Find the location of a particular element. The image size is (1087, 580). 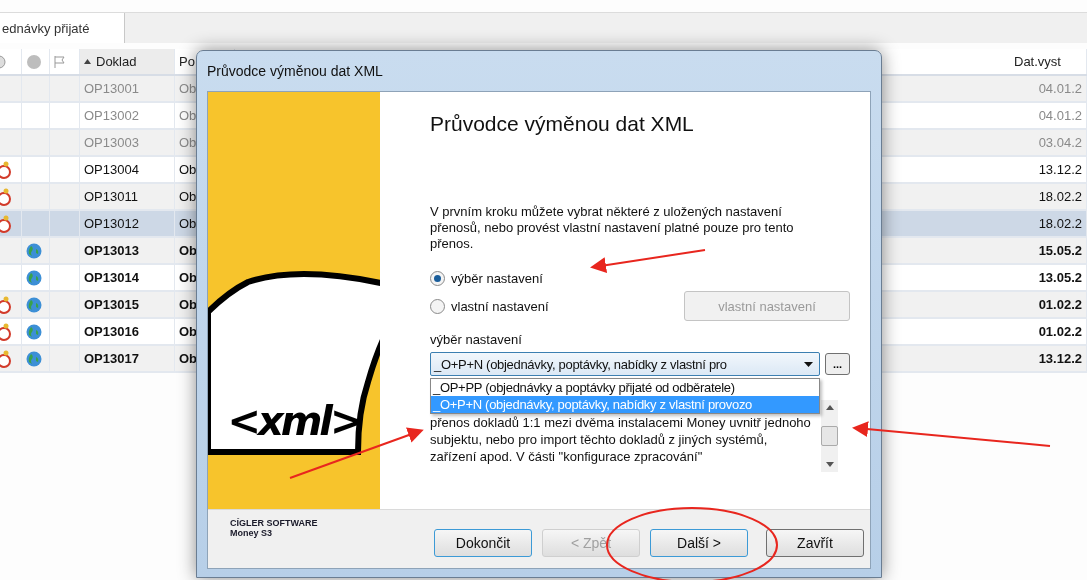

logo-text: <xml> is located at coordinates (294, 421).